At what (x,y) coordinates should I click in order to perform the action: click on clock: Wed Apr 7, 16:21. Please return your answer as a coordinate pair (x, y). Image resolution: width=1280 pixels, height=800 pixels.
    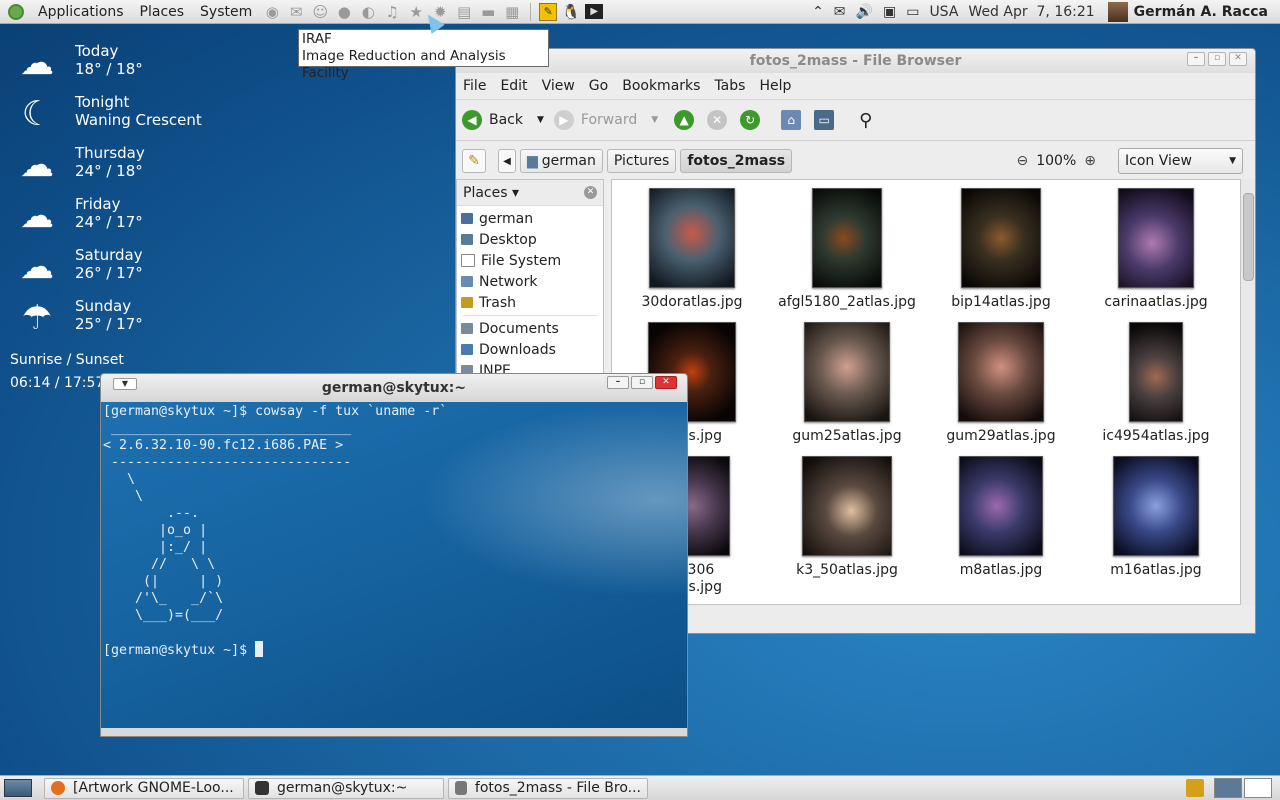
    Looking at the image, I should click on (1031, 12).